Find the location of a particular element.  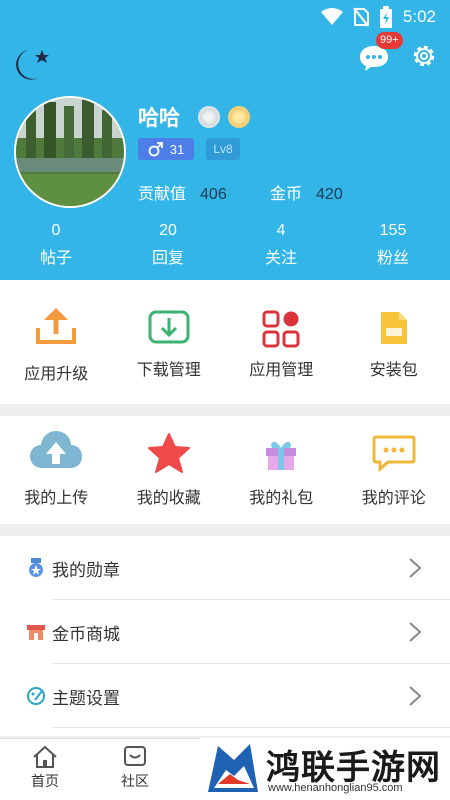

menu-item-label: 金币商城 is located at coordinates (86, 634).